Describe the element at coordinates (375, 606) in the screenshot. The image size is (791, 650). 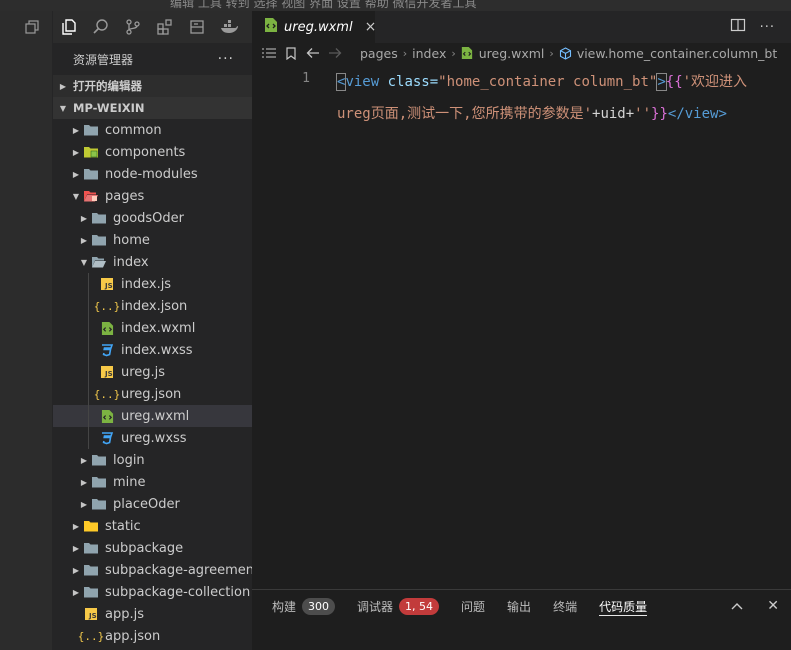
I see `tab-debugger-label: 调试器` at that location.